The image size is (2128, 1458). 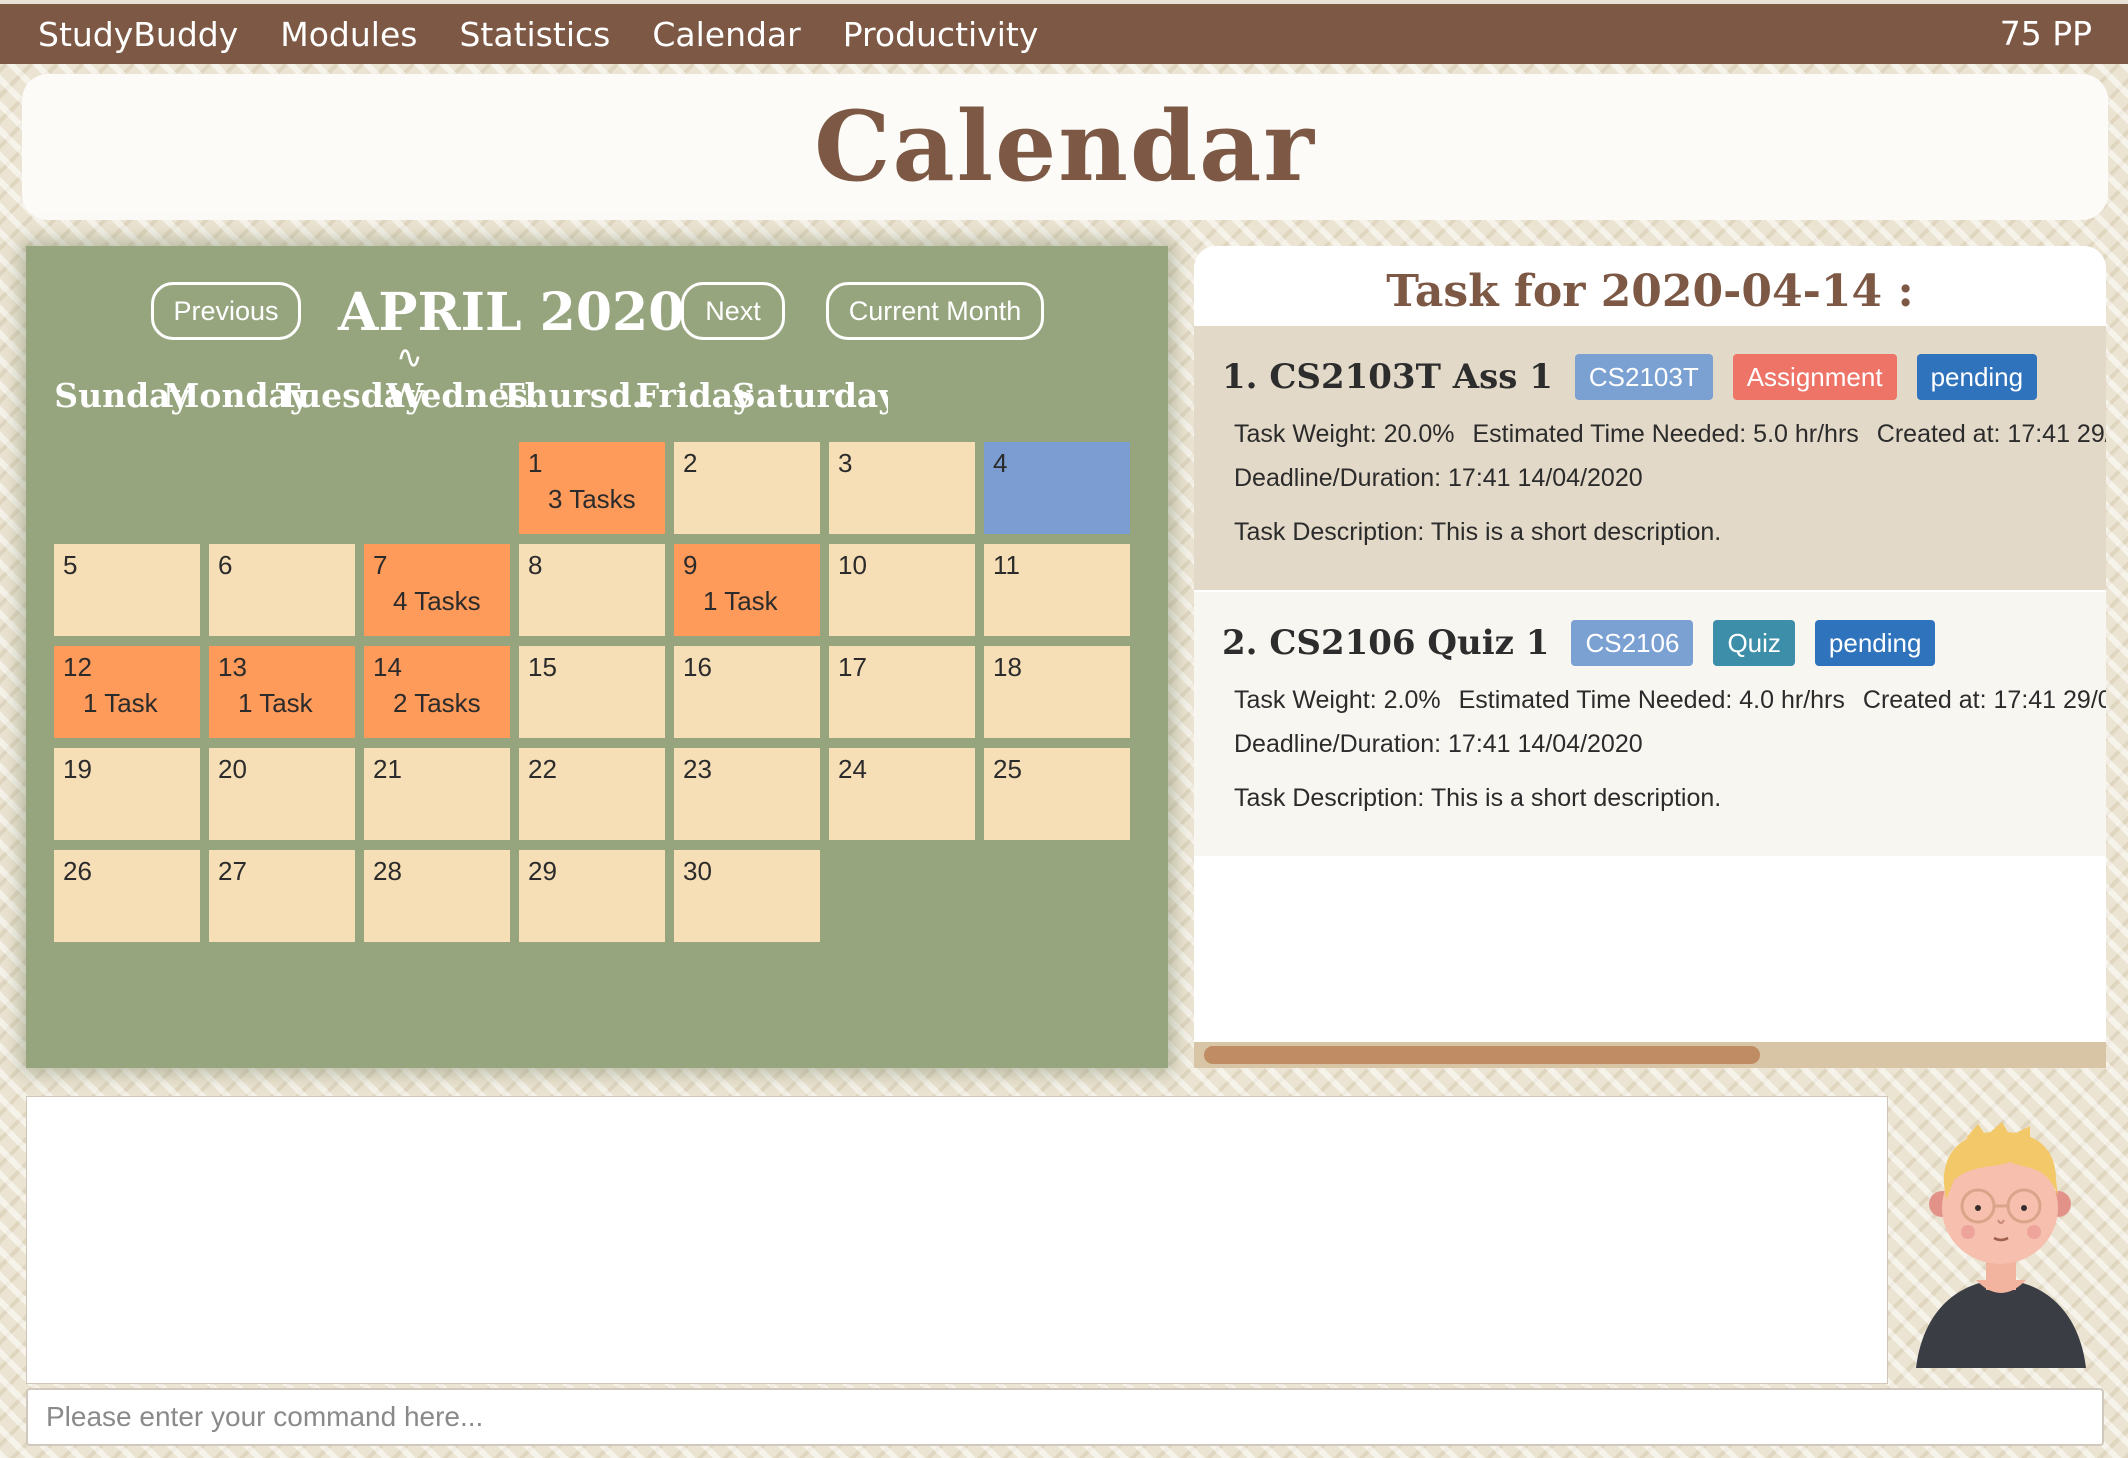 What do you see at coordinates (592, 692) in the screenshot?
I see `calendar-day-15: 15` at bounding box center [592, 692].